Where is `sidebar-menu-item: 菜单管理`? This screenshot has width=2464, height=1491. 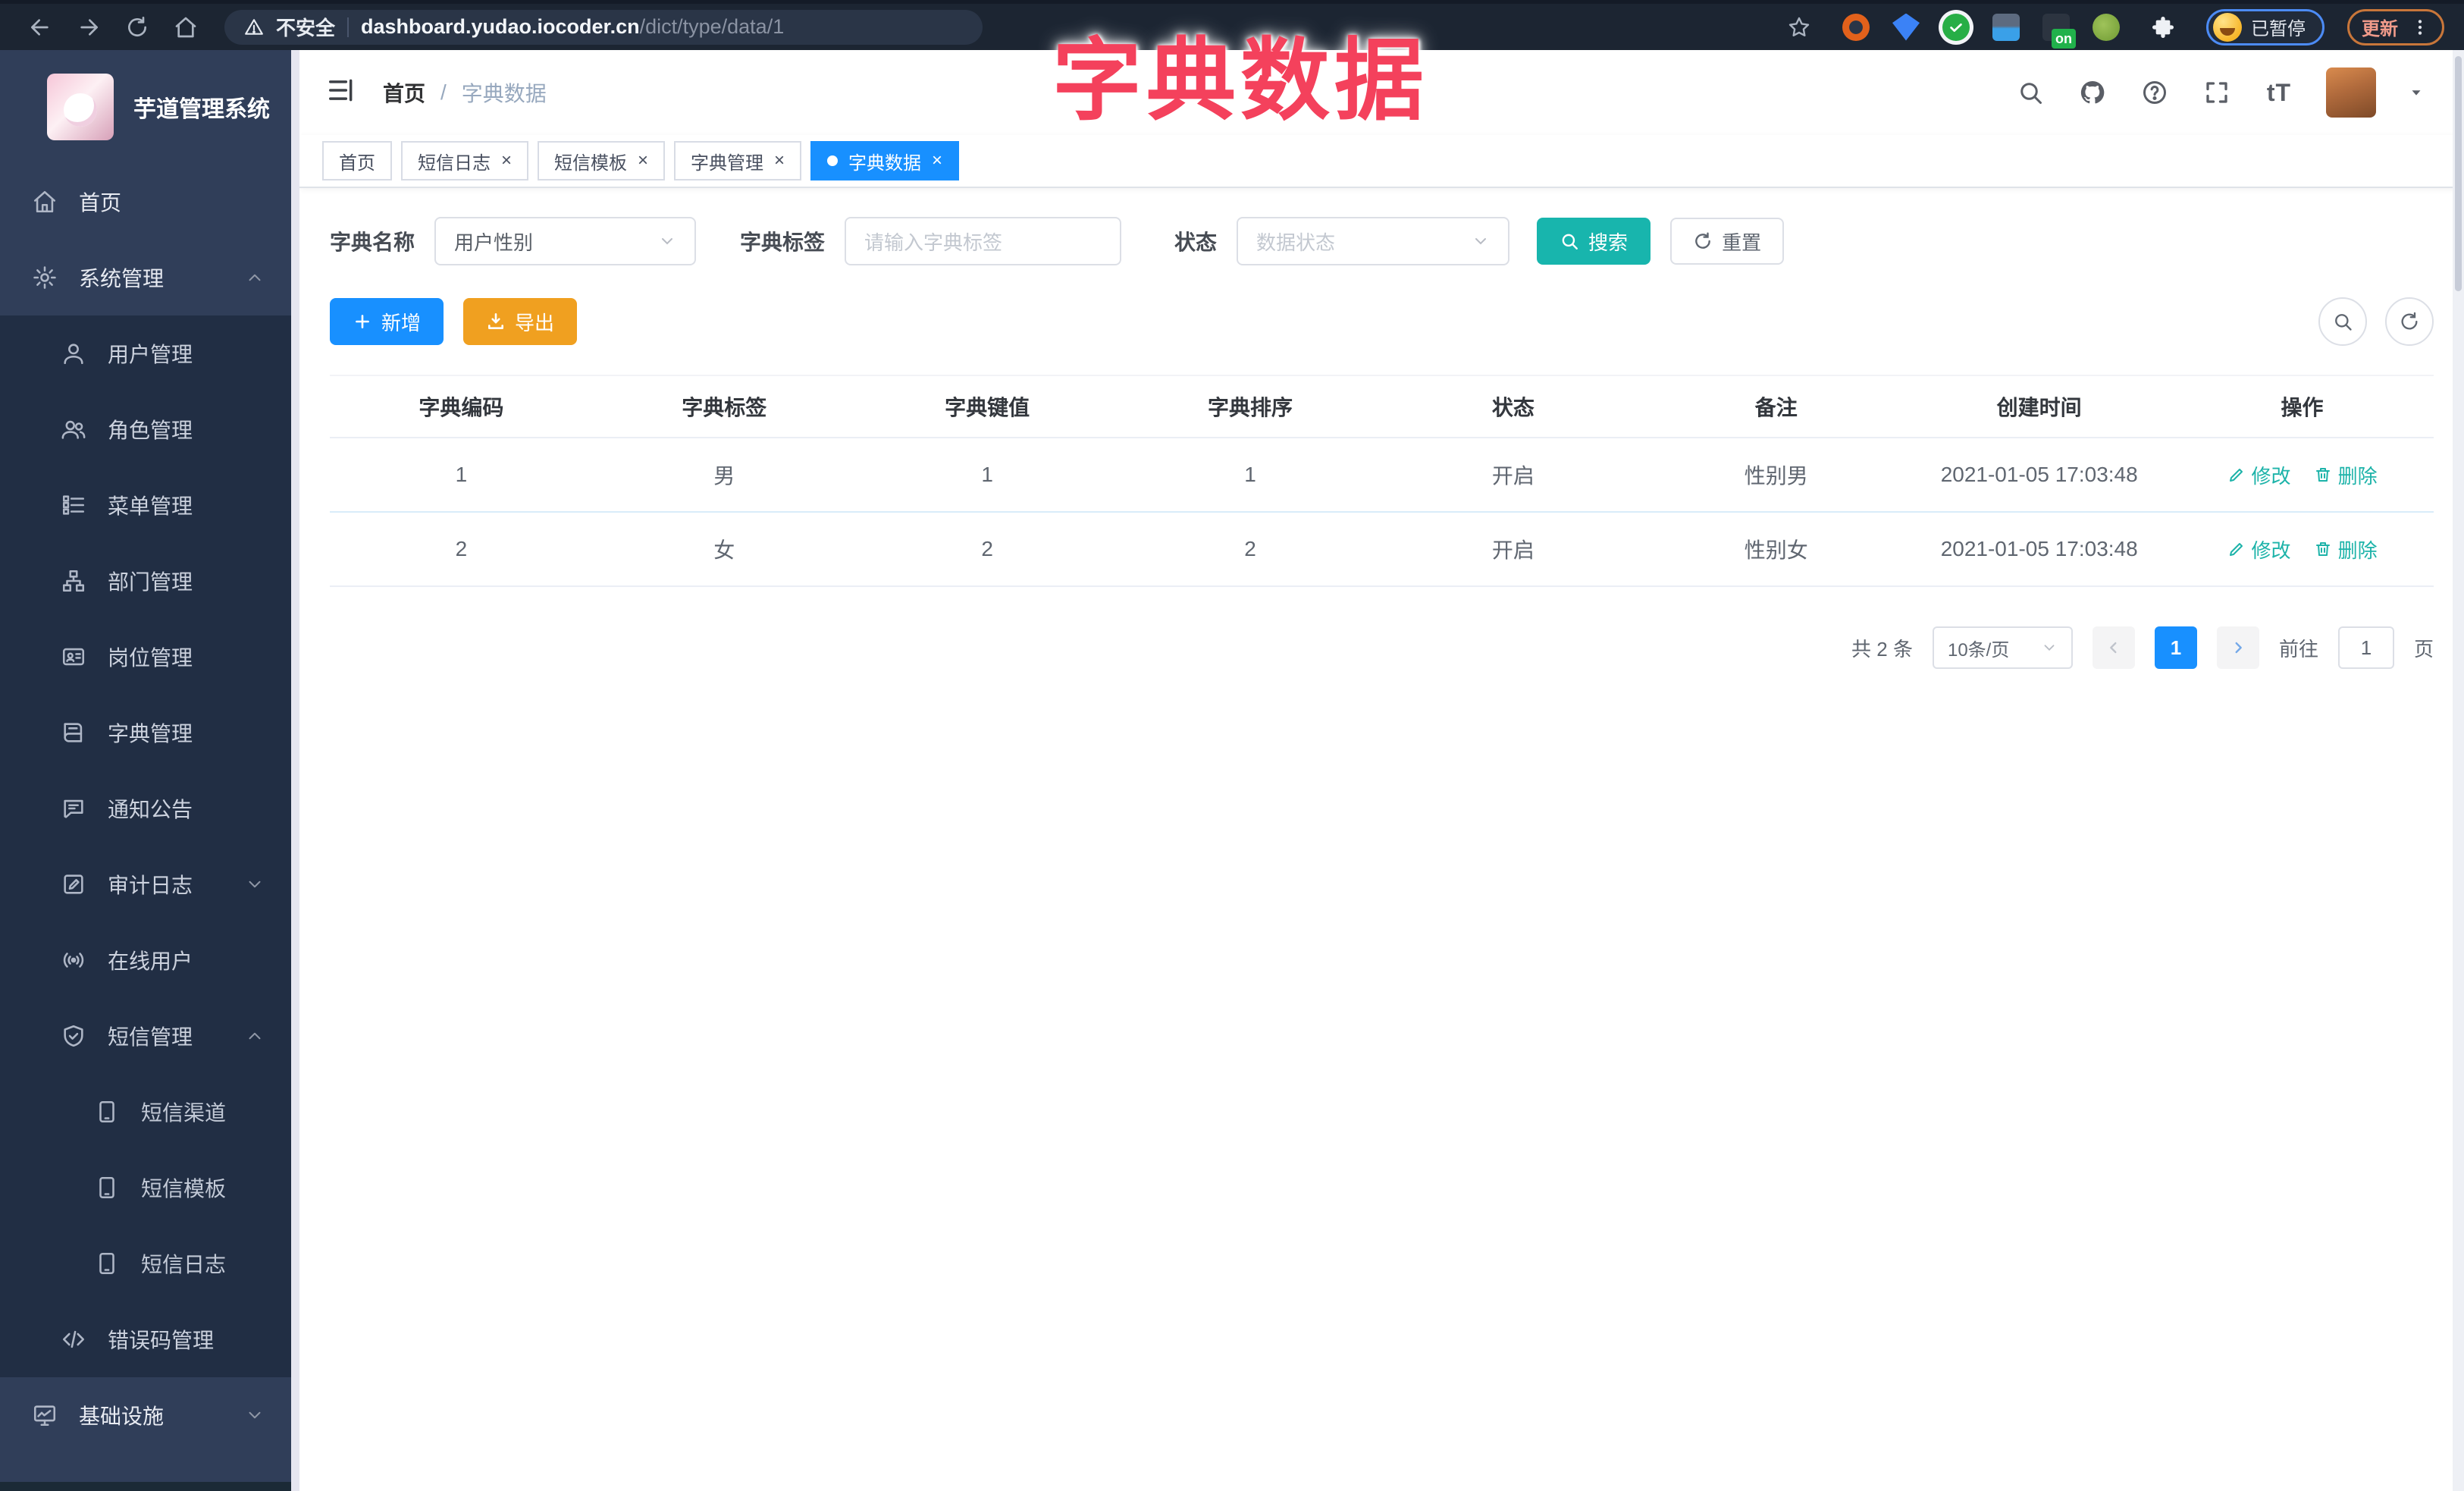 sidebar-menu-item: 菜单管理 is located at coordinates (150, 505).